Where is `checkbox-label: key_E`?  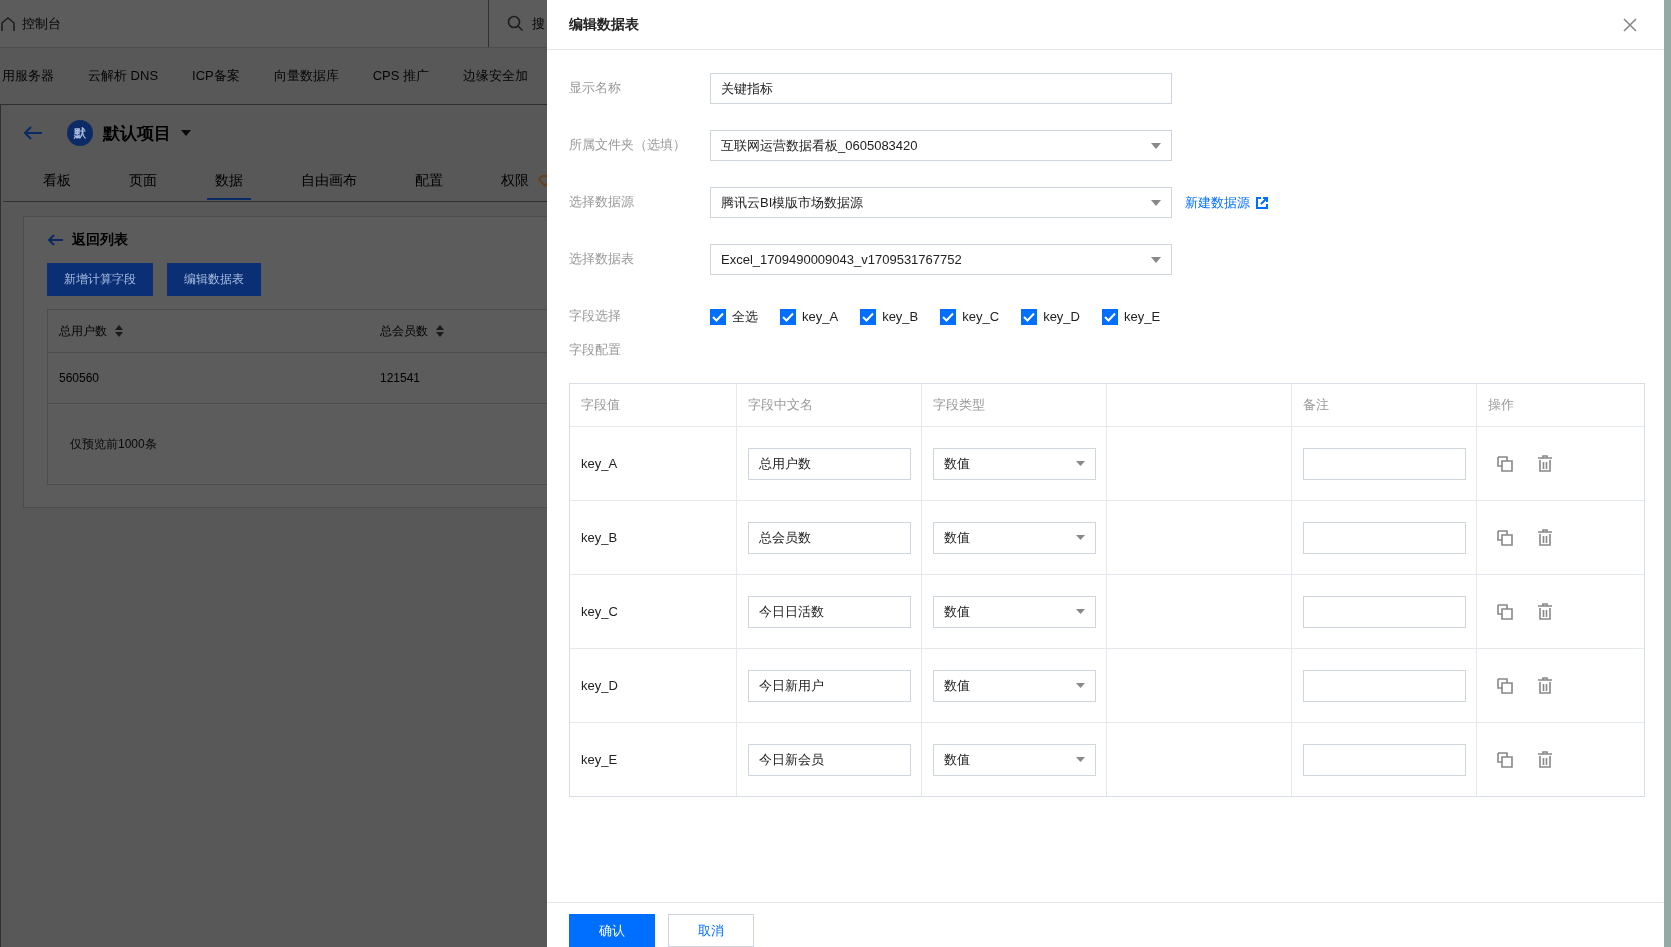 checkbox-label: key_E is located at coordinates (1142, 316).